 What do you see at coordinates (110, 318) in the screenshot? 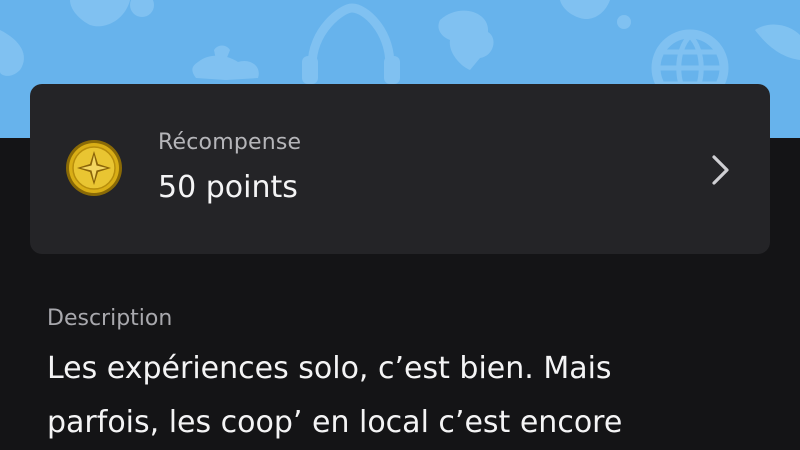
I see `description-label: Description` at bounding box center [110, 318].